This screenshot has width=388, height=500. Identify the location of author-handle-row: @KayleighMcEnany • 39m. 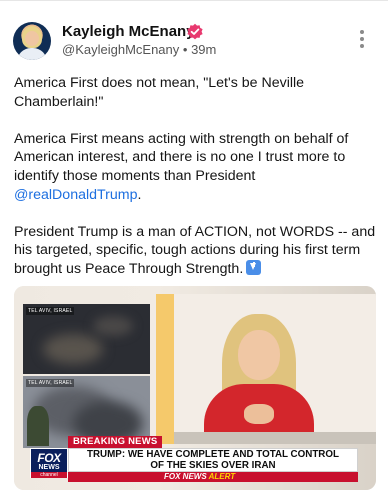
(139, 50).